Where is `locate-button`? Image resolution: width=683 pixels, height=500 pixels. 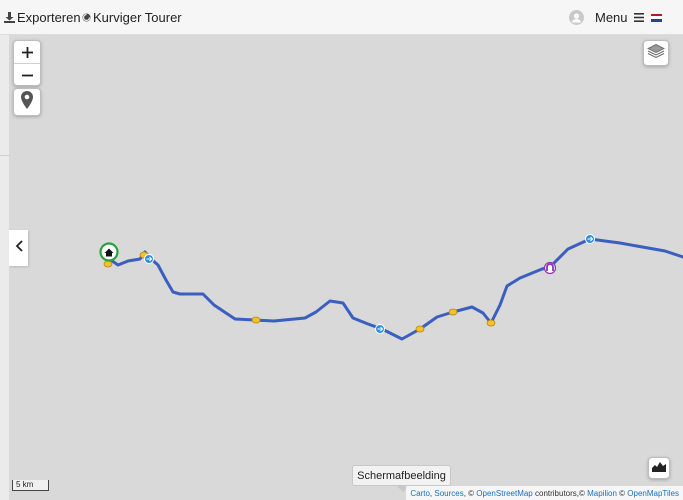 locate-button is located at coordinates (27, 102).